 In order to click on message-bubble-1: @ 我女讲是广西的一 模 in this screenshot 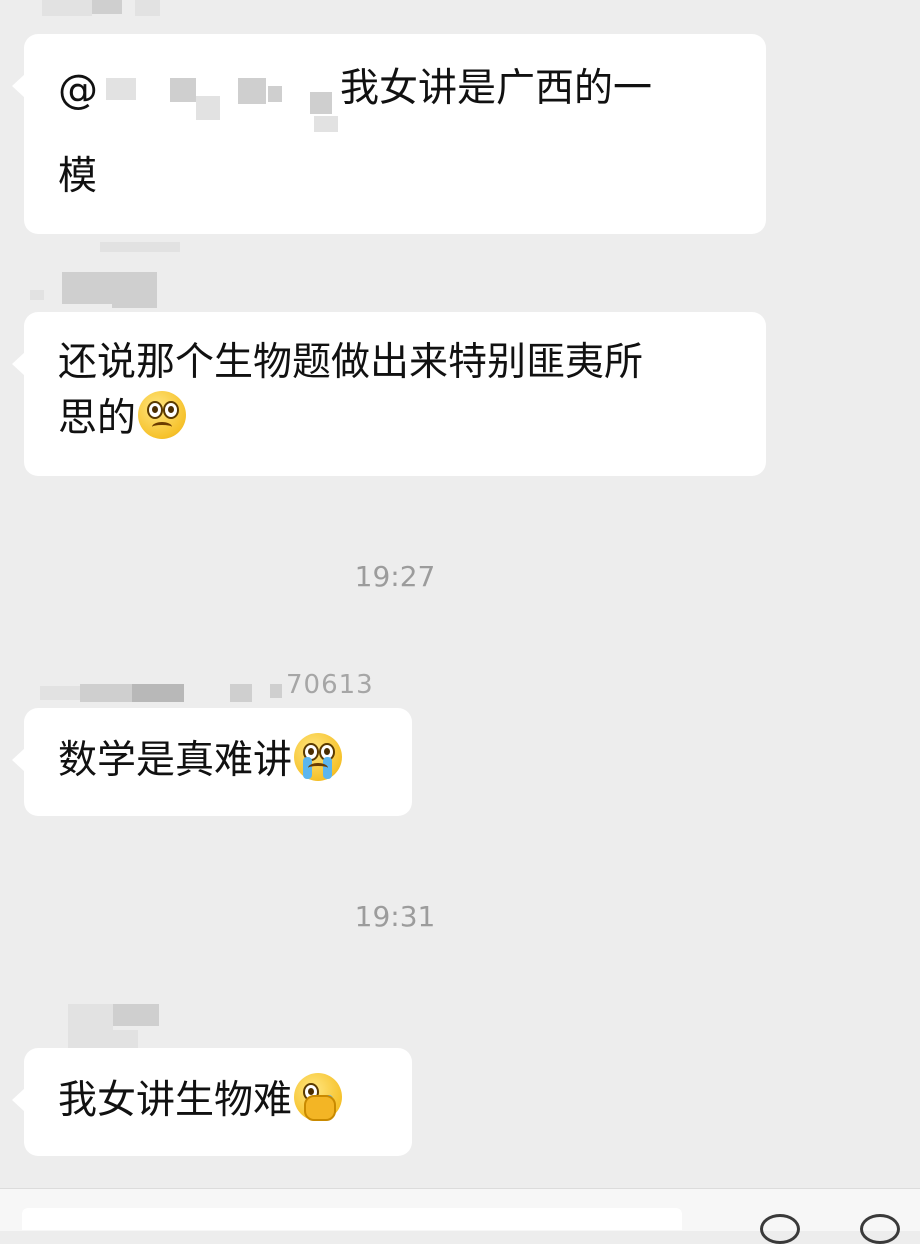, I will do `click(389, 134)`.